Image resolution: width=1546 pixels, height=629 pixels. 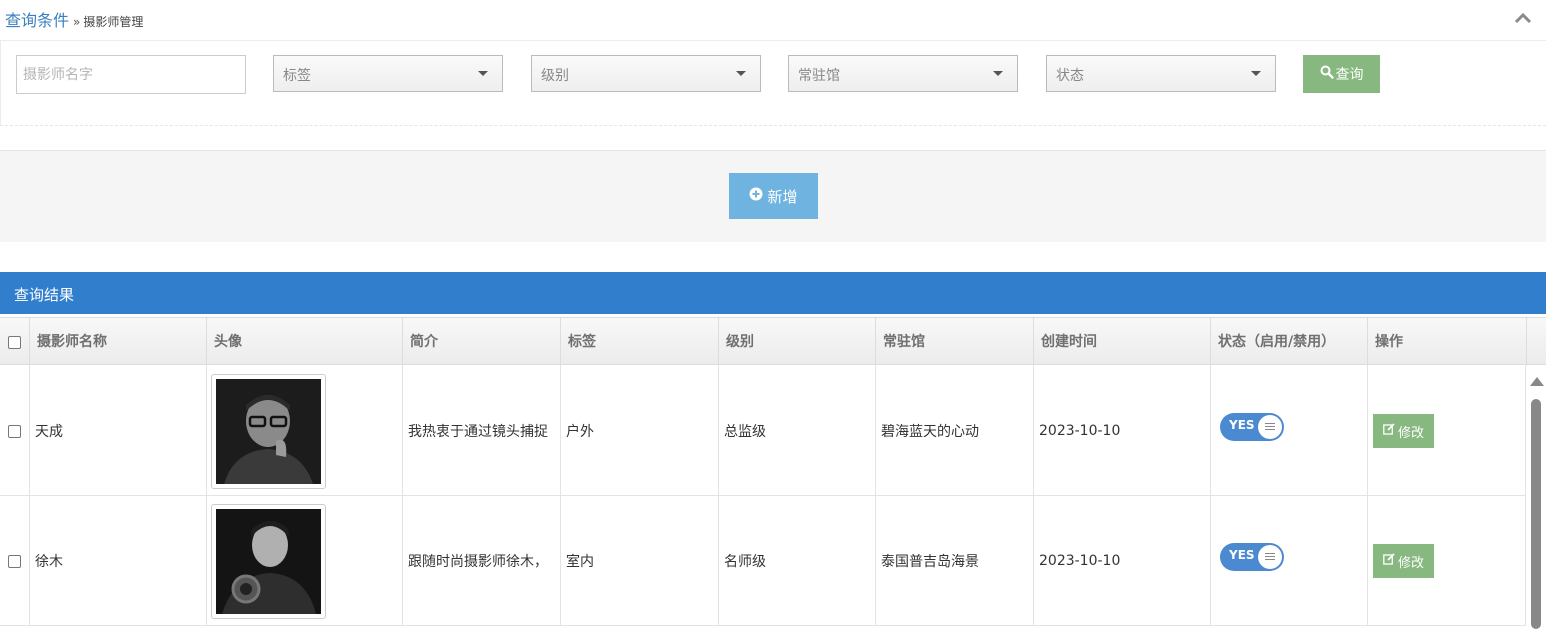 I want to click on header-venue: 常驻馆, so click(x=955, y=342).